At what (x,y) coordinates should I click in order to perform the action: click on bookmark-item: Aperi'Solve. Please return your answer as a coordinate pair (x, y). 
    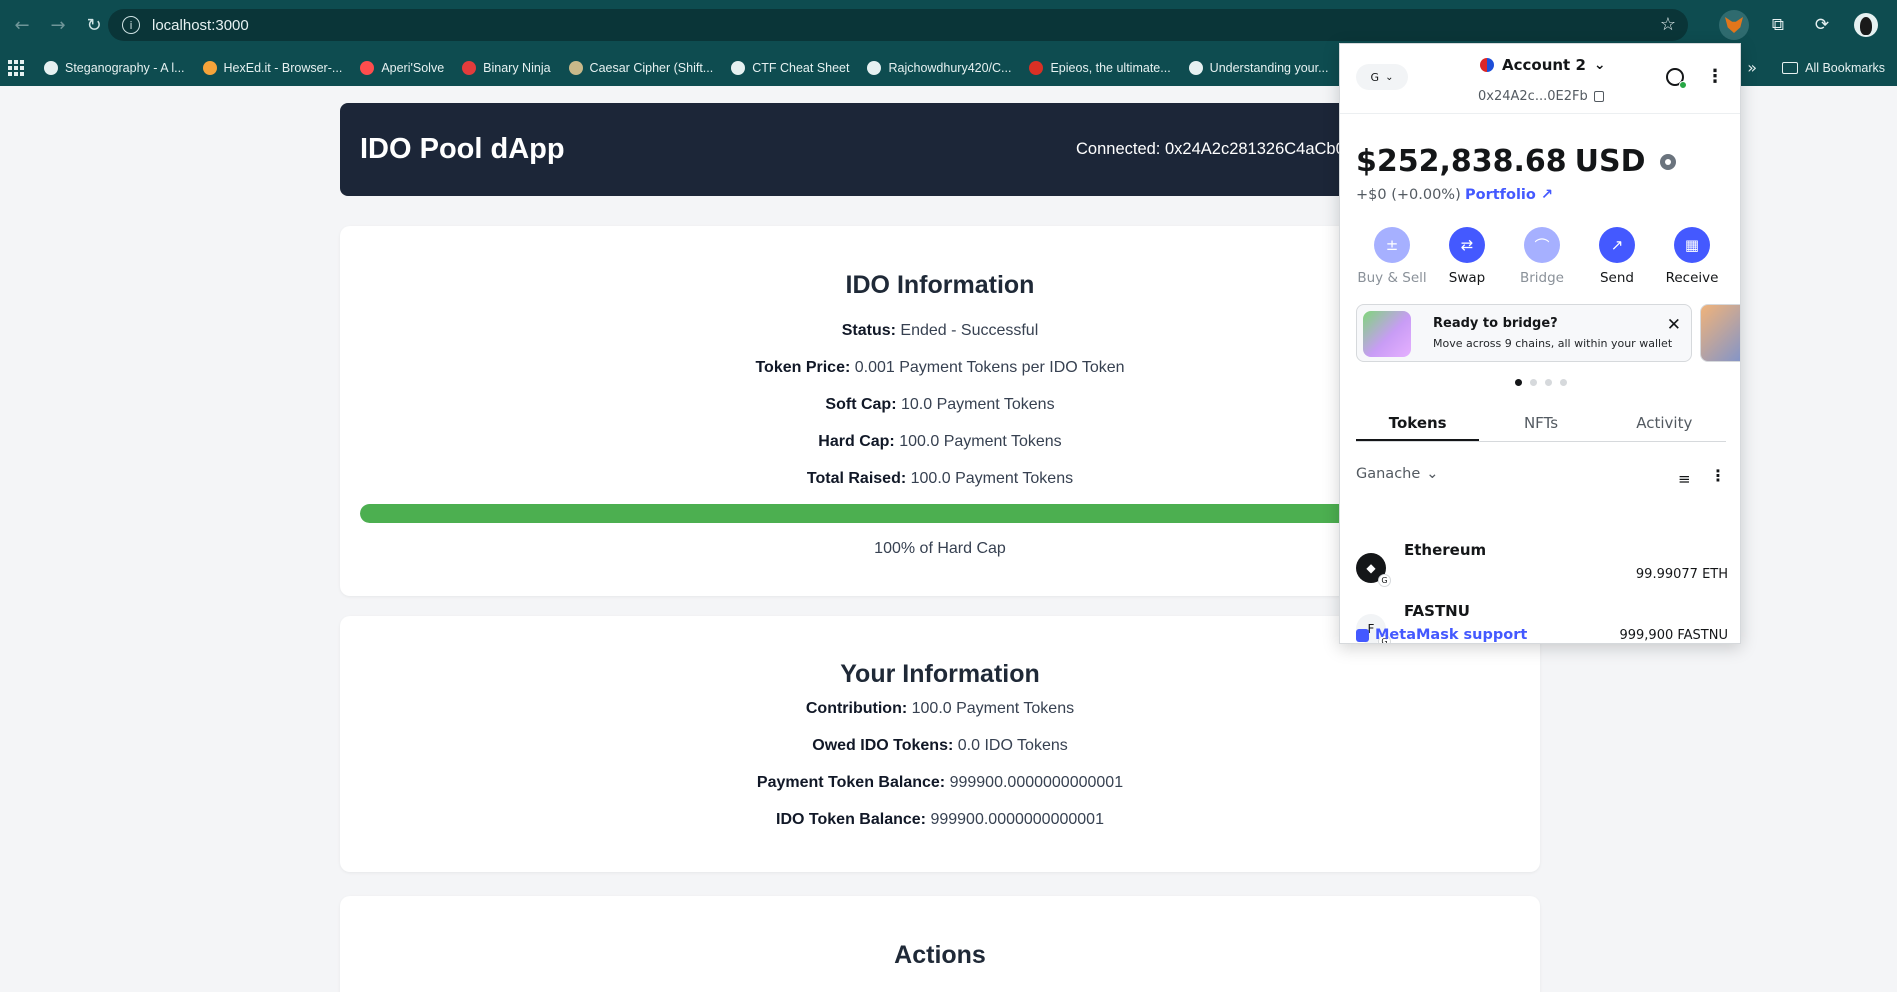
    Looking at the image, I should click on (402, 68).